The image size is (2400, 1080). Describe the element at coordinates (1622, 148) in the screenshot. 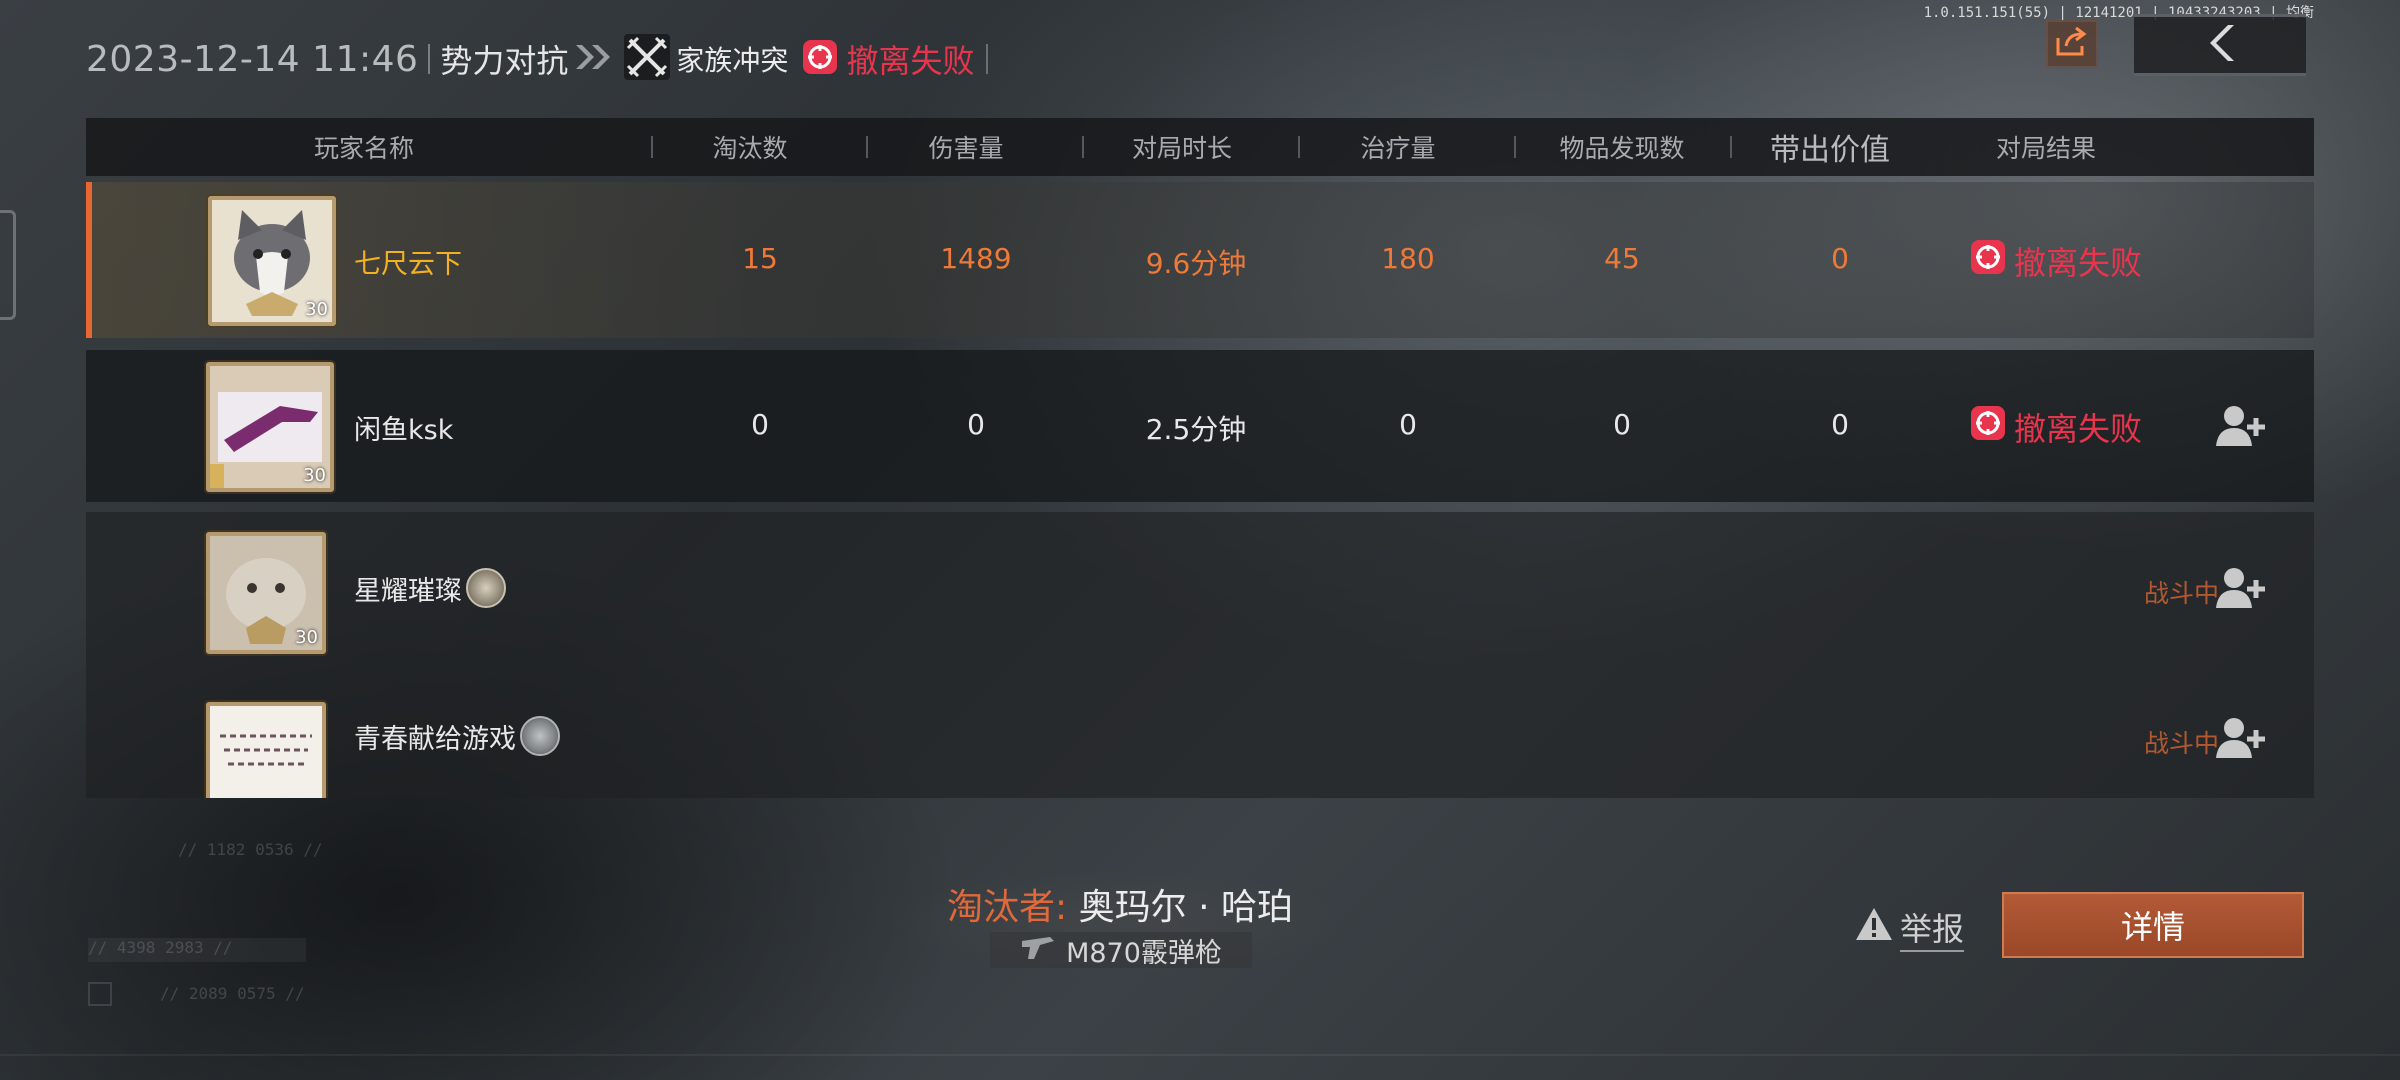

I see `col-items: 物品发现数` at that location.